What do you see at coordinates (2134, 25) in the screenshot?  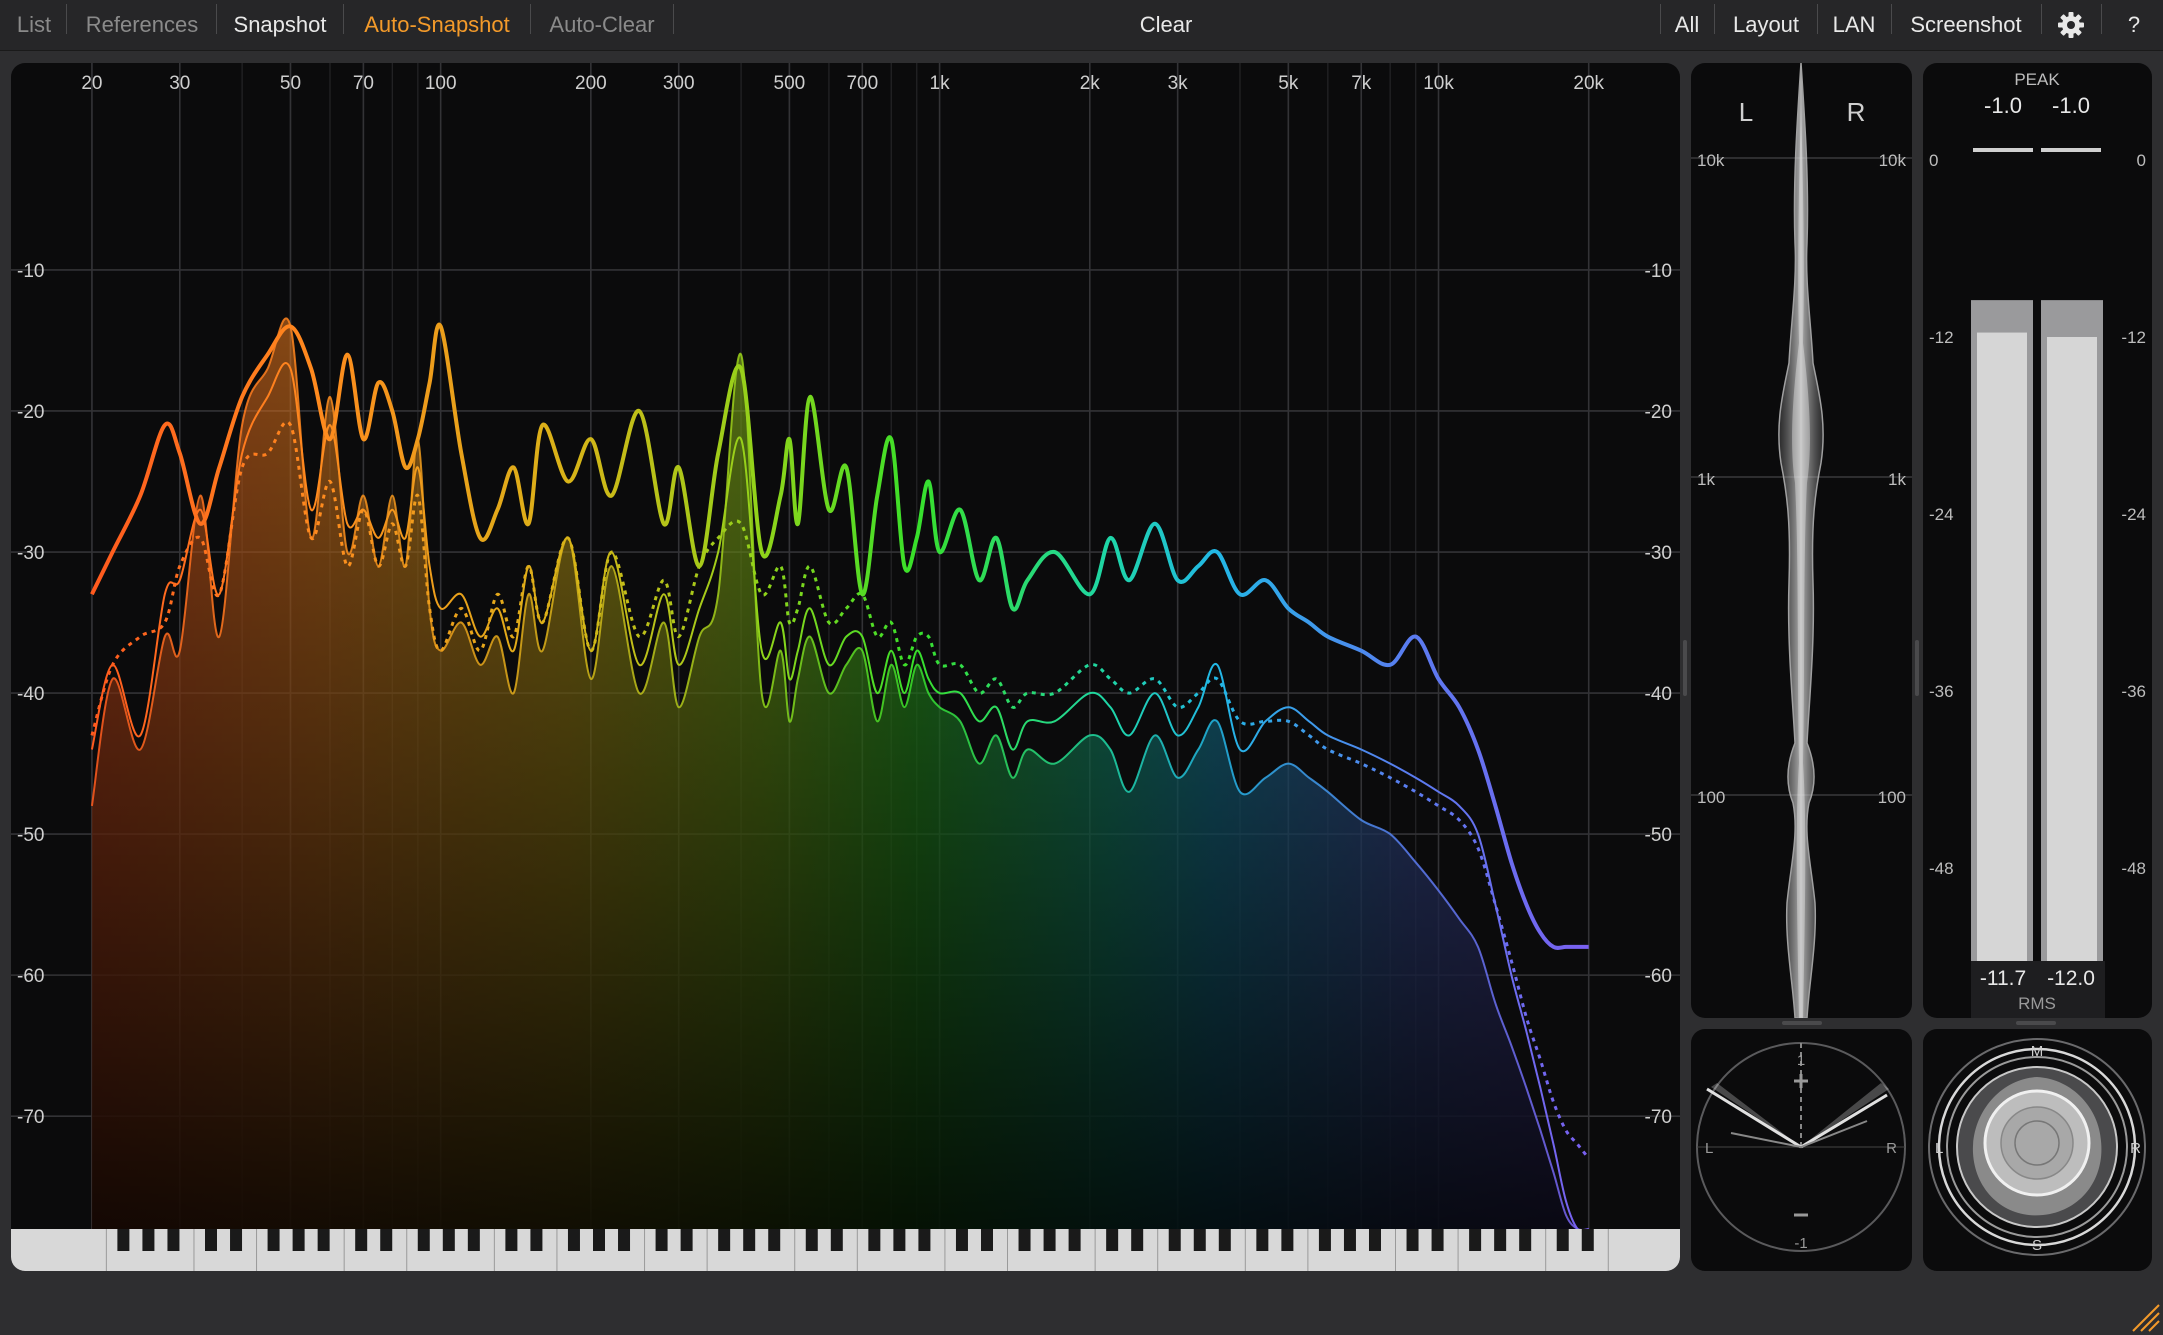 I see `help-button: ?` at bounding box center [2134, 25].